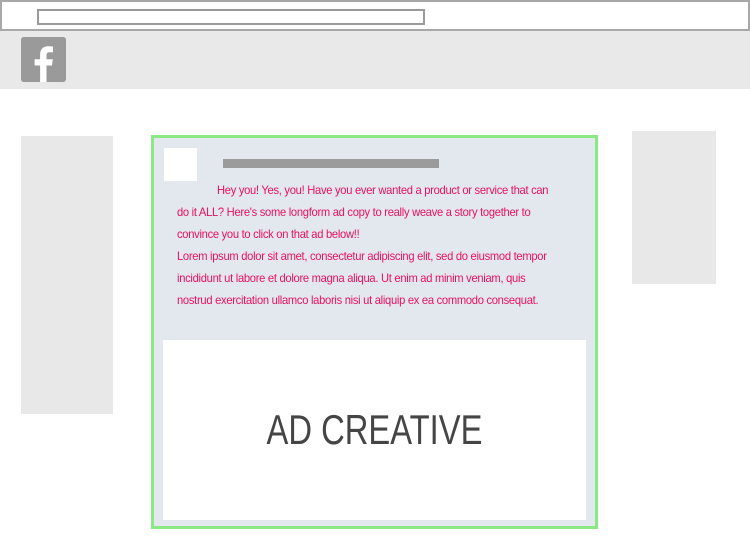 The height and width of the screenshot is (550, 750). I want to click on ad-creative-label: AD CREATIVE, so click(374, 429).